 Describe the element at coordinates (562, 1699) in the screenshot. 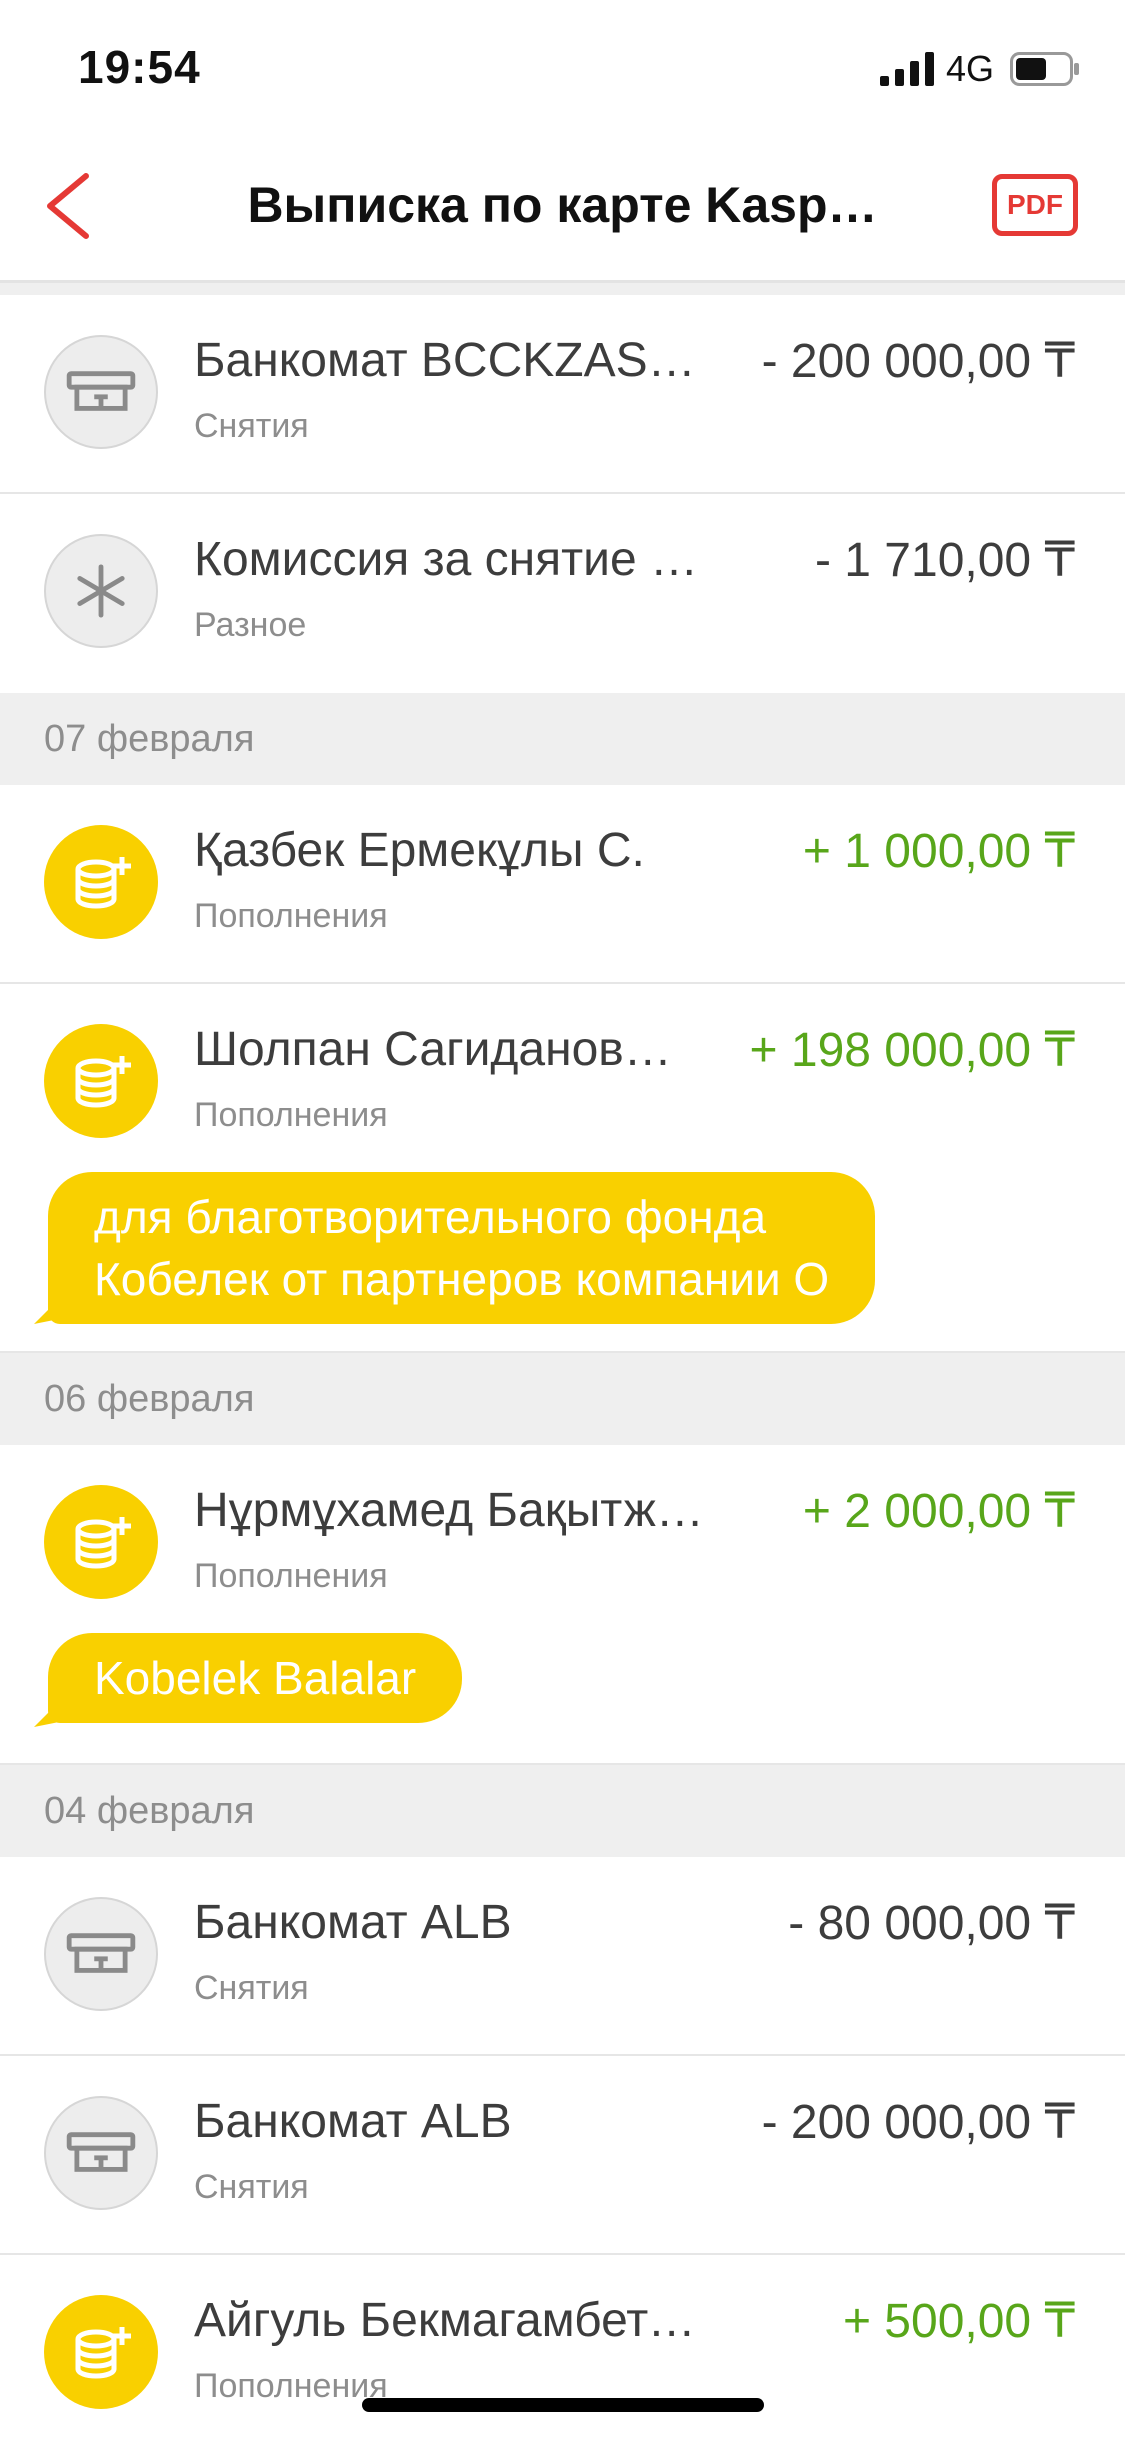

I see `comment-container: Kobelek Balalar` at that location.